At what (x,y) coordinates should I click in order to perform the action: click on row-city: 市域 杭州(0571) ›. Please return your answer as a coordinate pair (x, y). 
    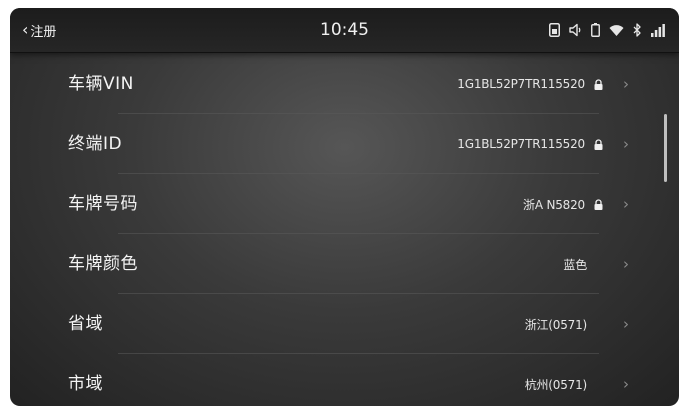
    Looking at the image, I should click on (344, 380).